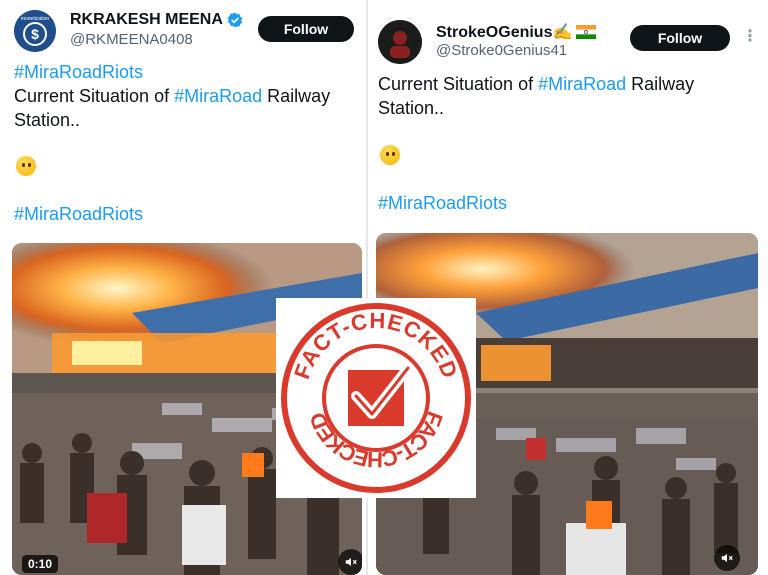 Image resolution: width=768 pixels, height=575 pixels. Describe the element at coordinates (40, 564) in the screenshot. I see `video-duration-badge: 0:10` at that location.